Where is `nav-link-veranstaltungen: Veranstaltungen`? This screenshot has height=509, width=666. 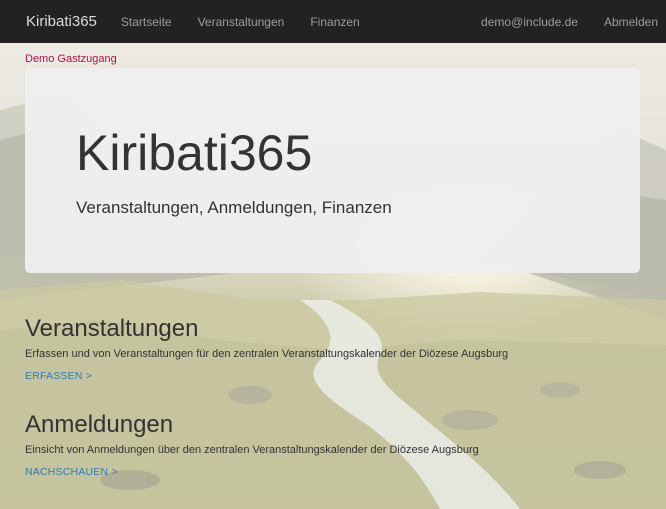 nav-link-veranstaltungen: Veranstaltungen is located at coordinates (241, 22).